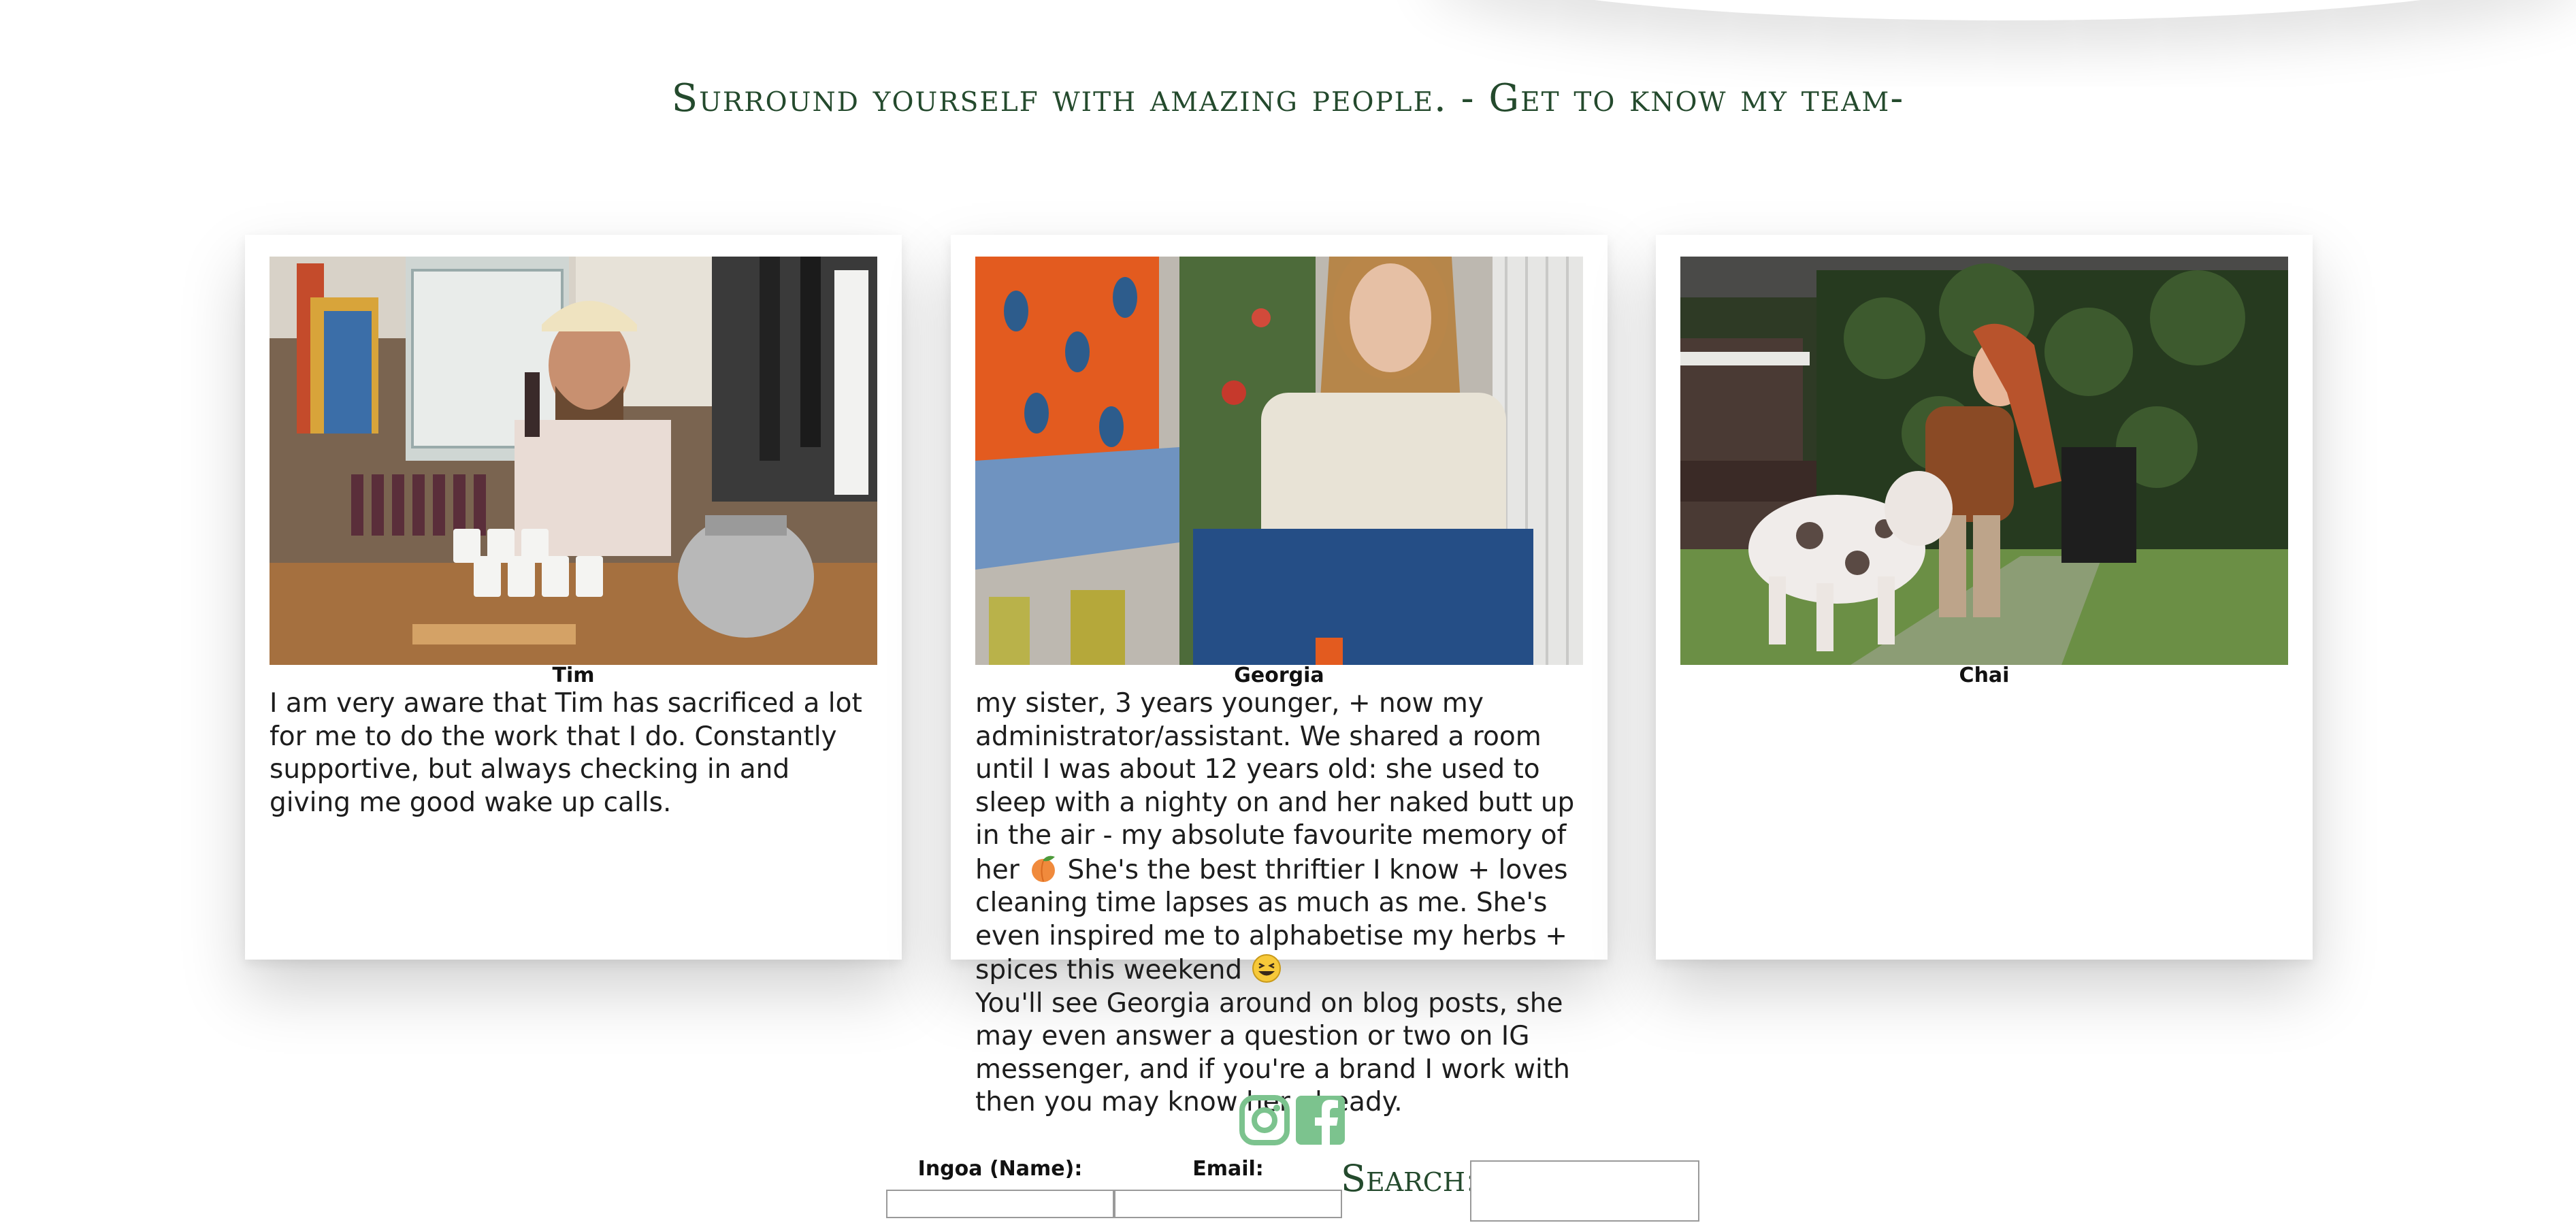  I want to click on search-input, so click(1584, 1191).